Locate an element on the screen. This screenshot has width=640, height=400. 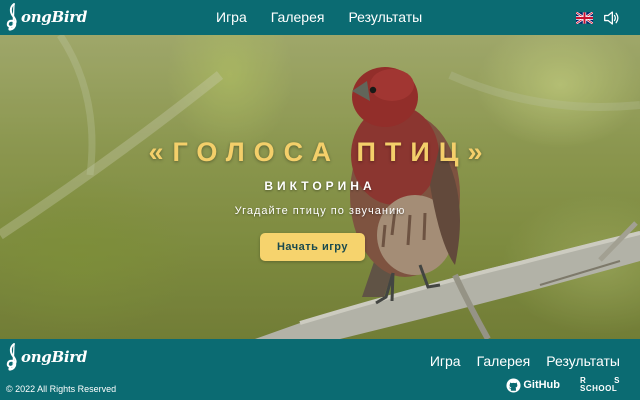
github-icon is located at coordinates (513, 385).